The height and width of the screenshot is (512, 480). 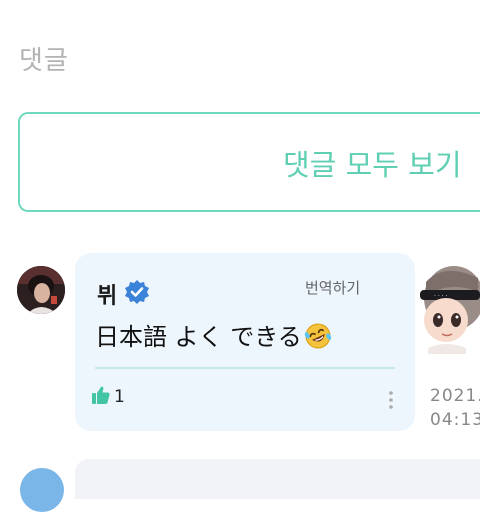 I want to click on comment-author-name: 뷔, so click(x=107, y=294).